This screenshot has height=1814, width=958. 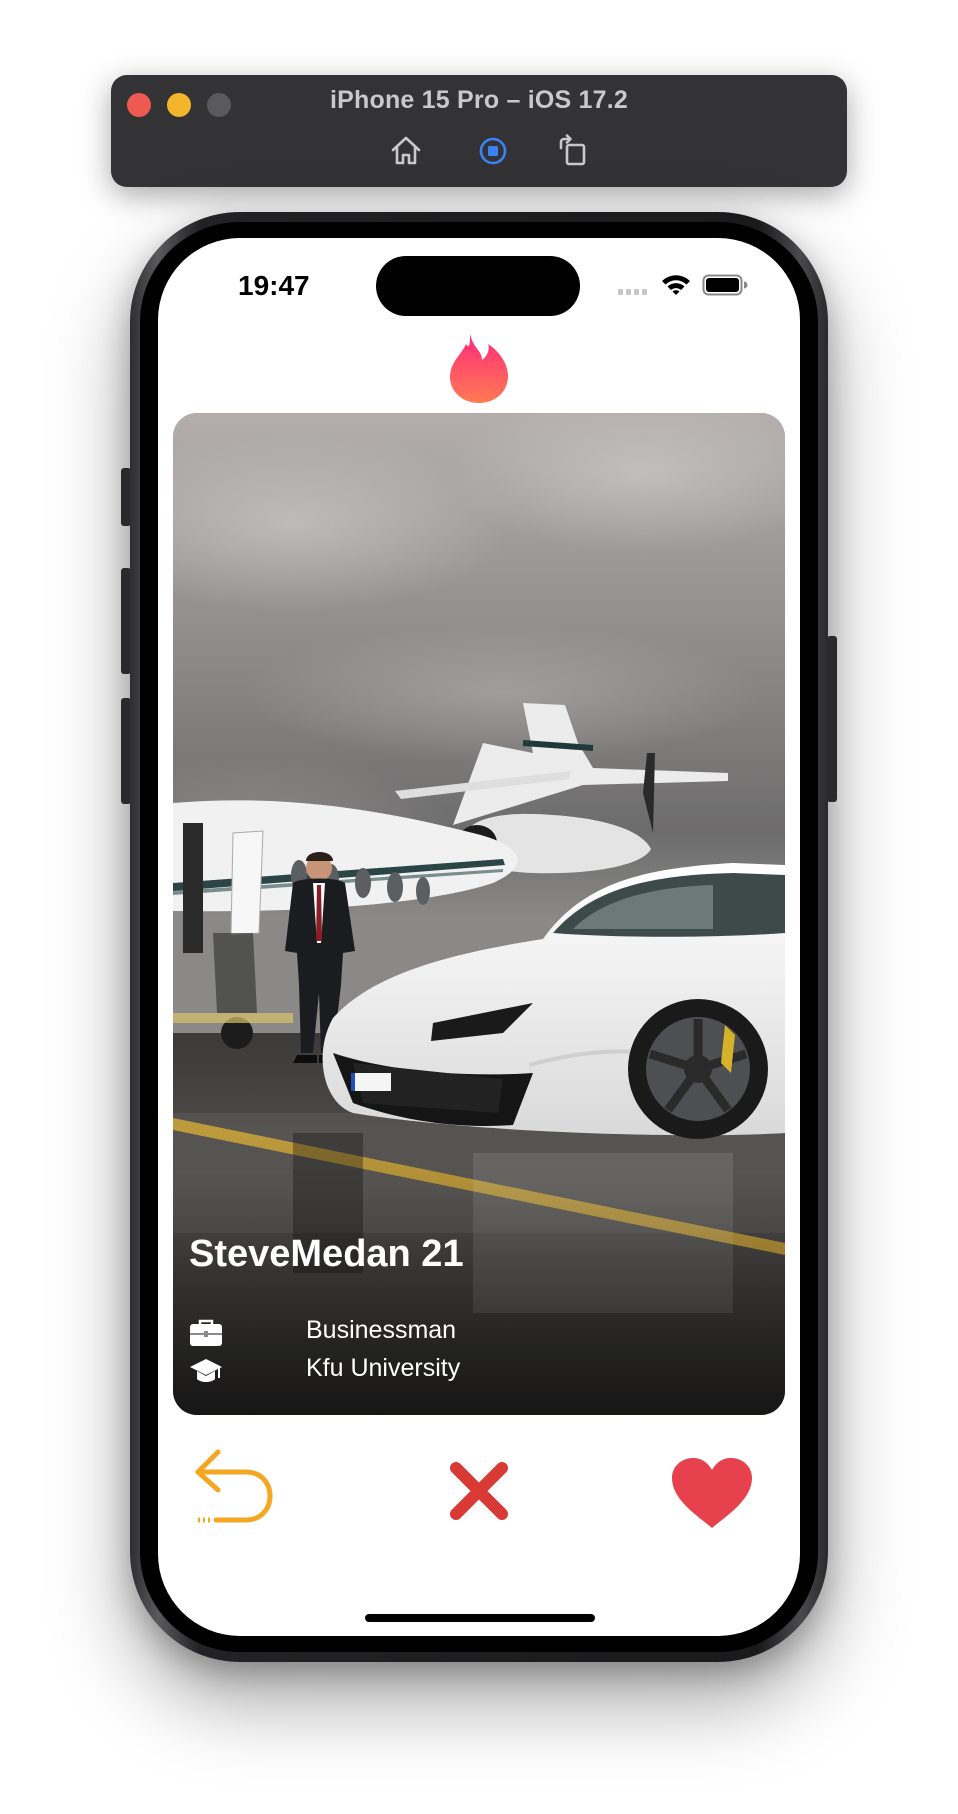 I want to click on school-text: Kfu University, so click(x=383, y=1368).